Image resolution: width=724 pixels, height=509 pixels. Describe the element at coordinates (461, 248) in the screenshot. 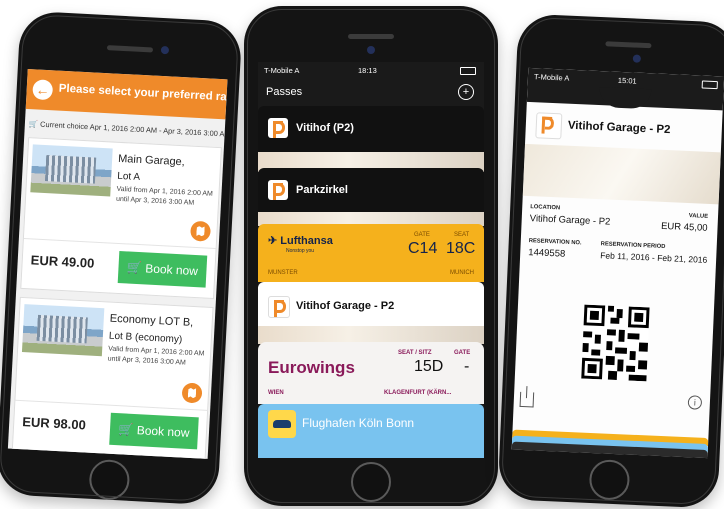

I see `seat-value: 18C` at that location.